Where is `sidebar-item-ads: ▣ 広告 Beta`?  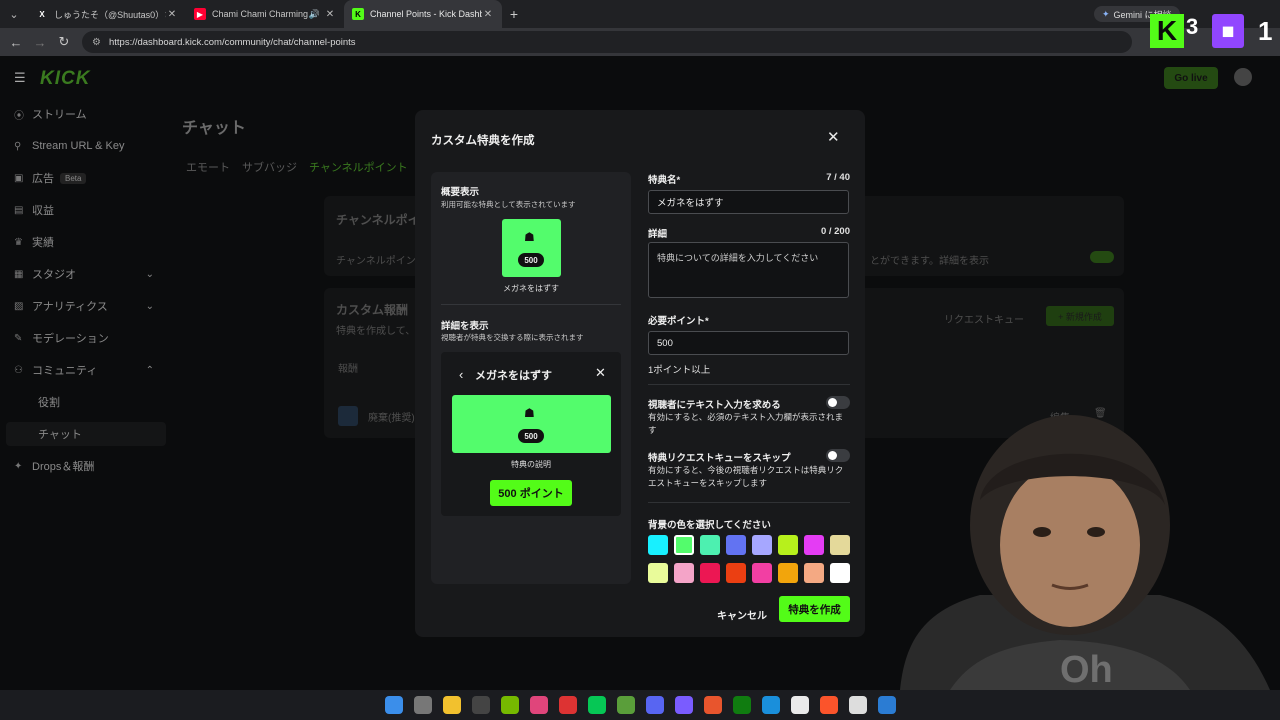
sidebar-item-ads: ▣ 広告 Beta is located at coordinates (87, 178).